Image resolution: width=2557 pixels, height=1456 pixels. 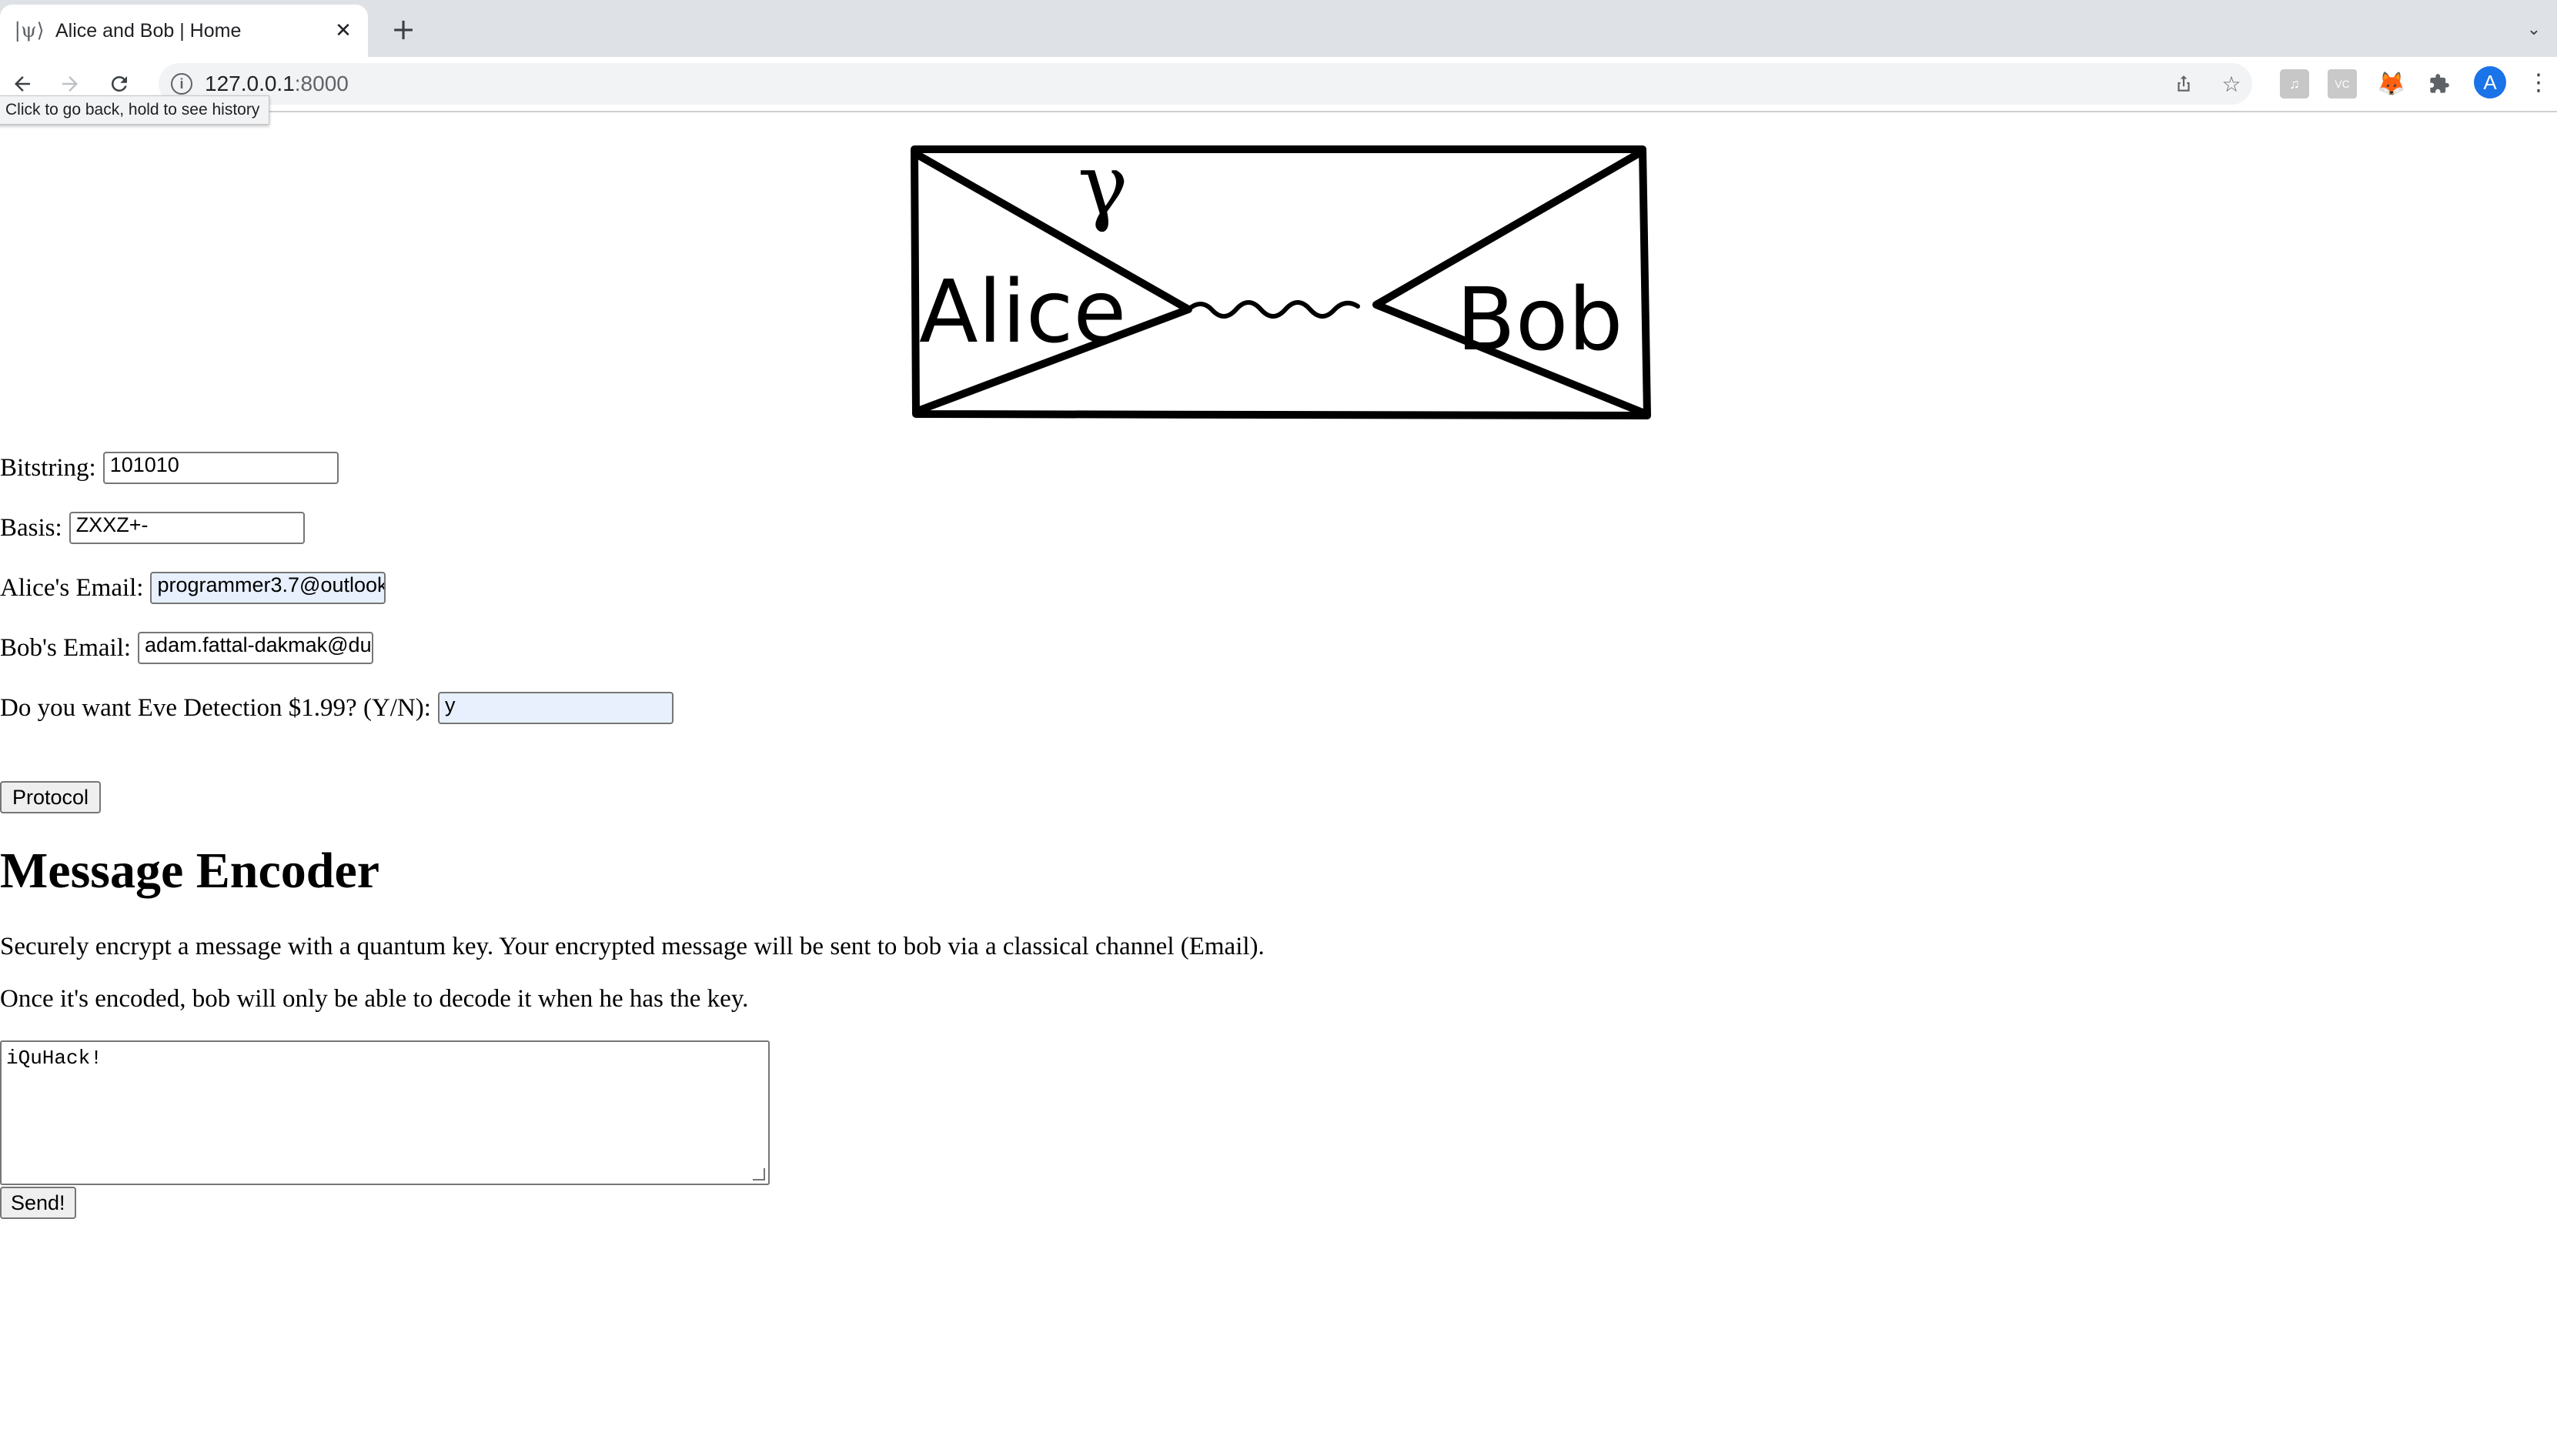 What do you see at coordinates (385, 1112) in the screenshot?
I see `message-textarea: iQuHack!` at bounding box center [385, 1112].